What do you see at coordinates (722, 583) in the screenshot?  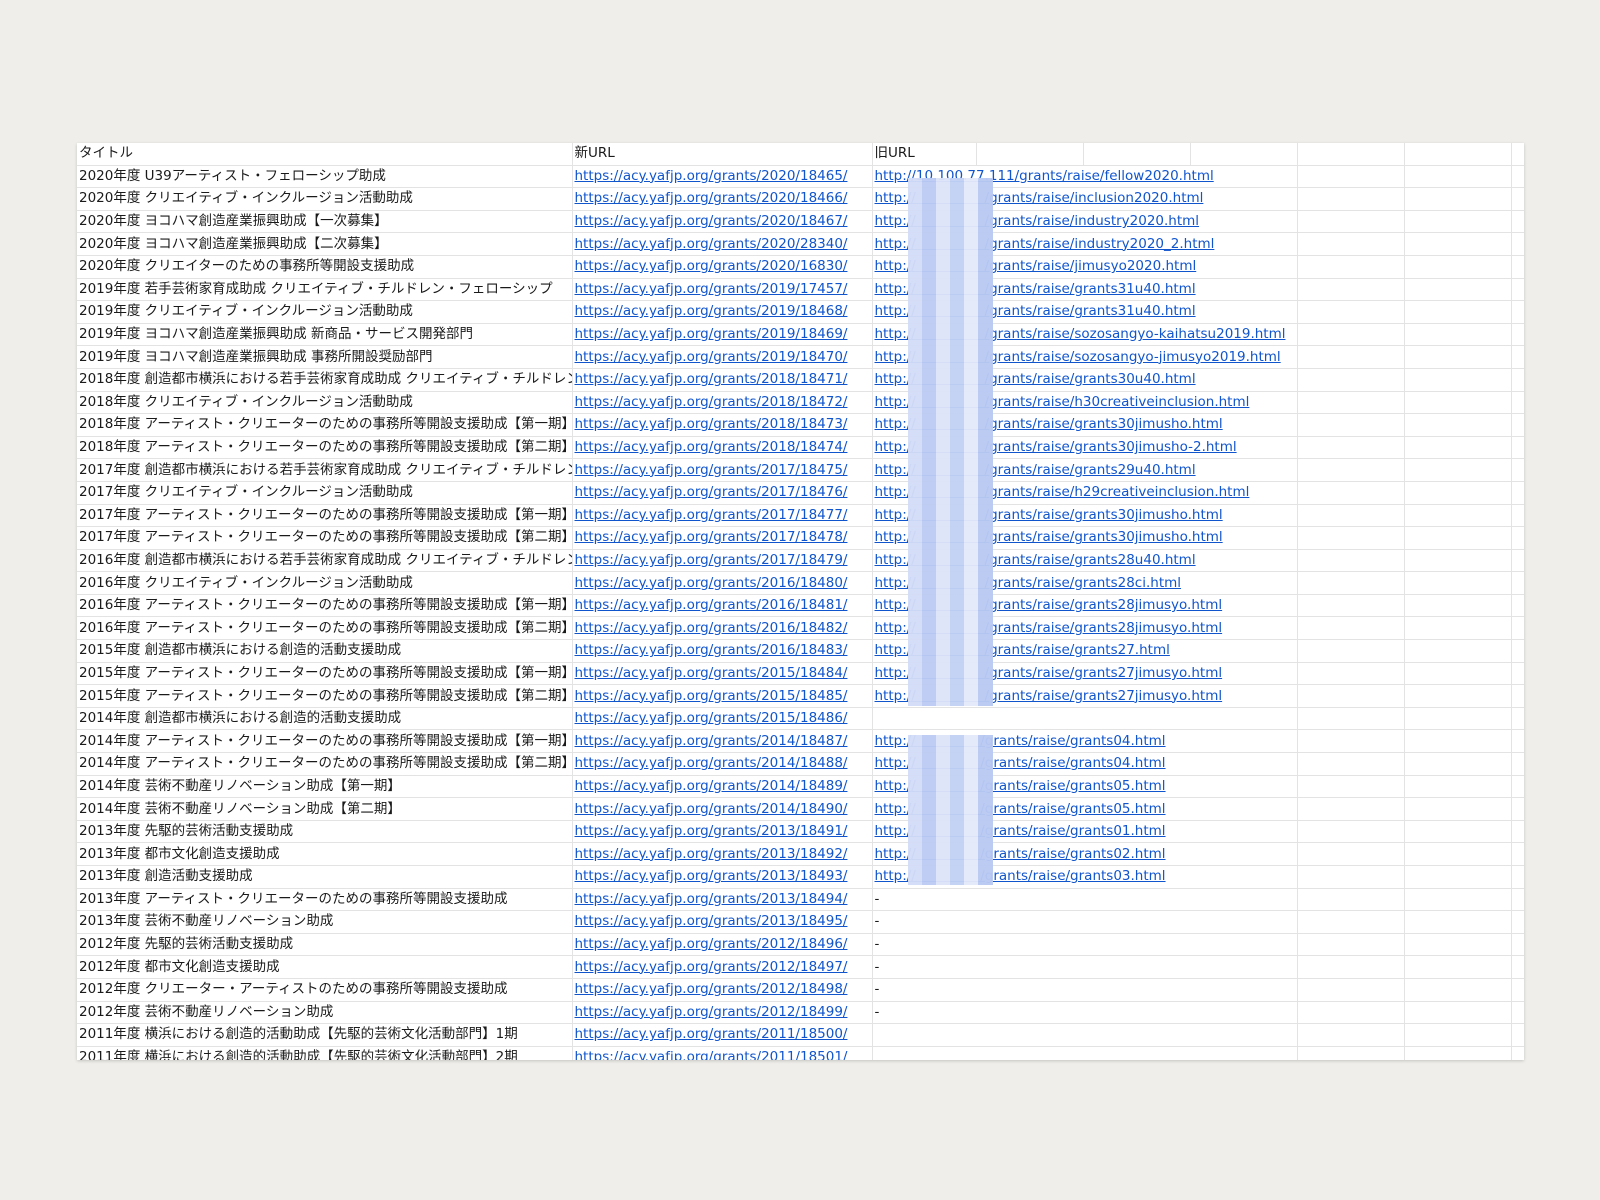 I see `new-url-cell: https://acy.yafjp.org/grants/2016/18480/` at bounding box center [722, 583].